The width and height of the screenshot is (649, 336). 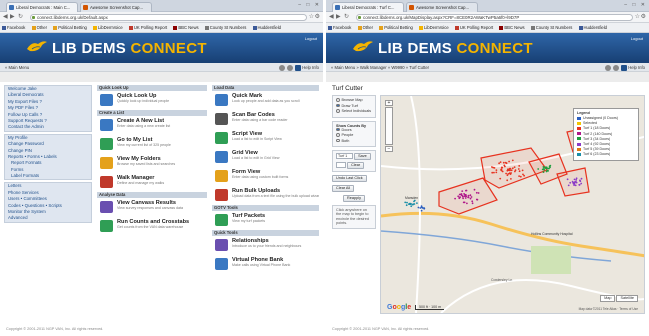 What do you see at coordinates (389, 103) in the screenshot?
I see `zoom-in-button: +` at bounding box center [389, 103].